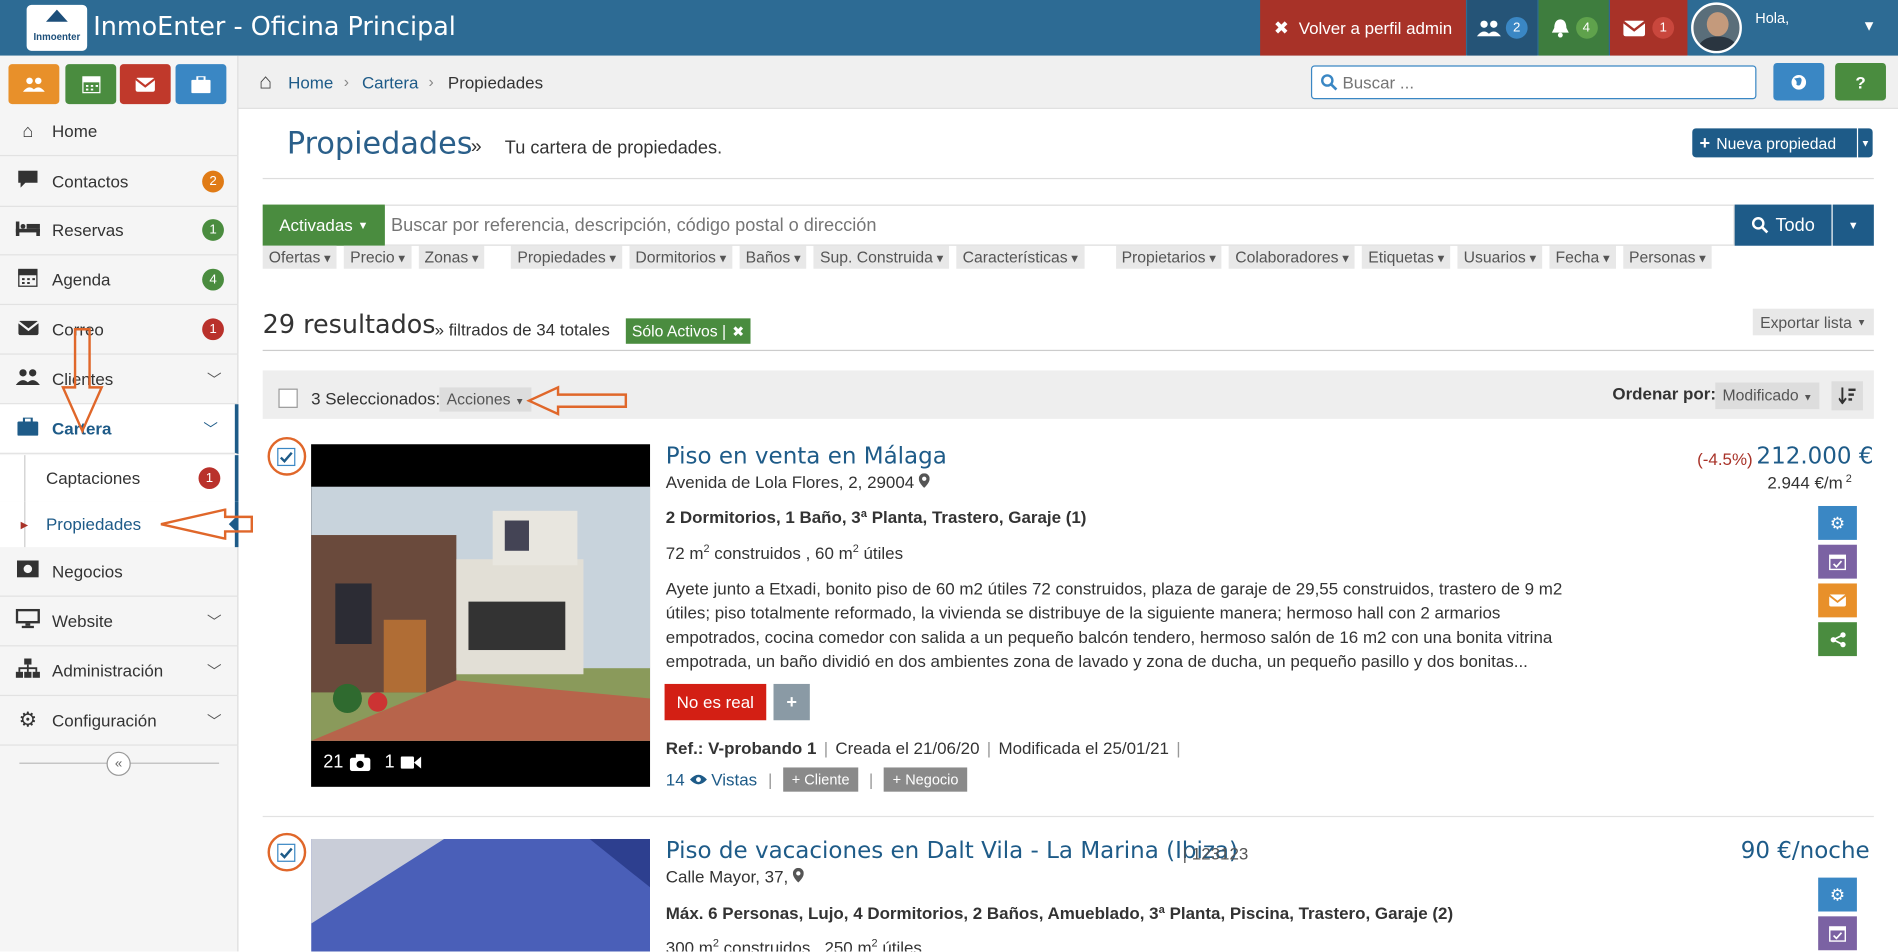  I want to click on filter-precio-dropdown: Precio ▾, so click(378, 257).